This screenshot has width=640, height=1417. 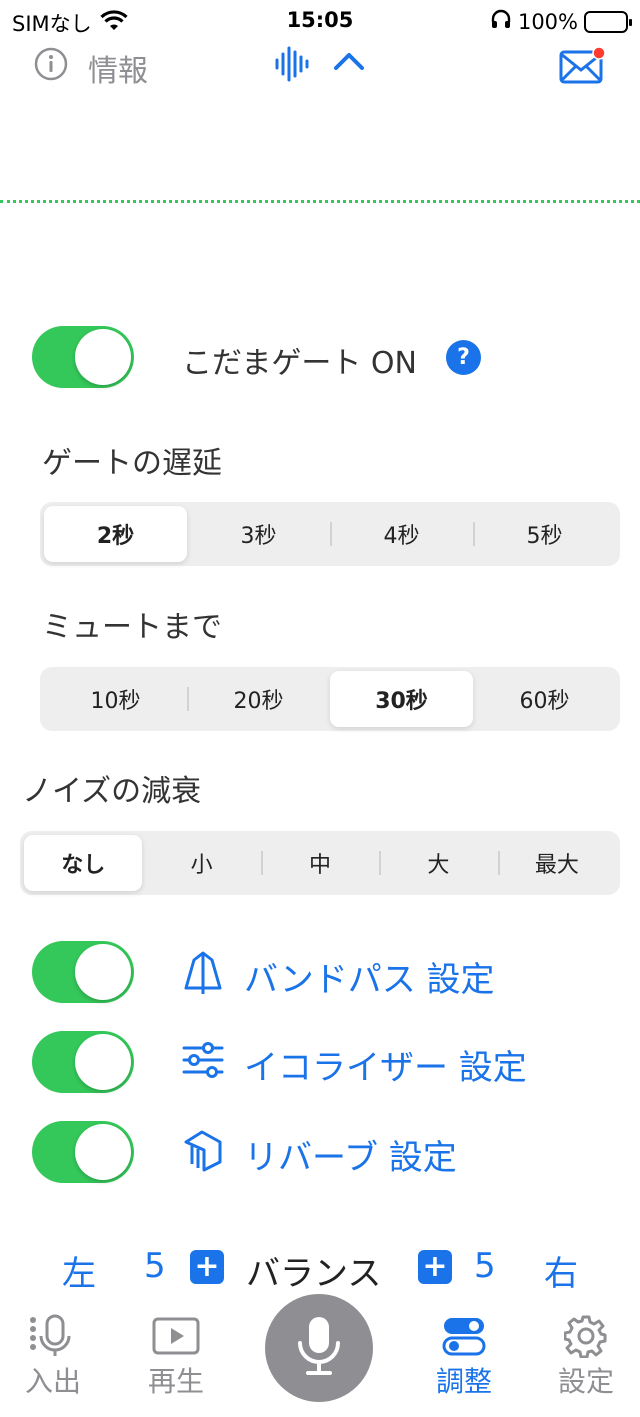 I want to click on chevron-up-icon, so click(x=349, y=64).